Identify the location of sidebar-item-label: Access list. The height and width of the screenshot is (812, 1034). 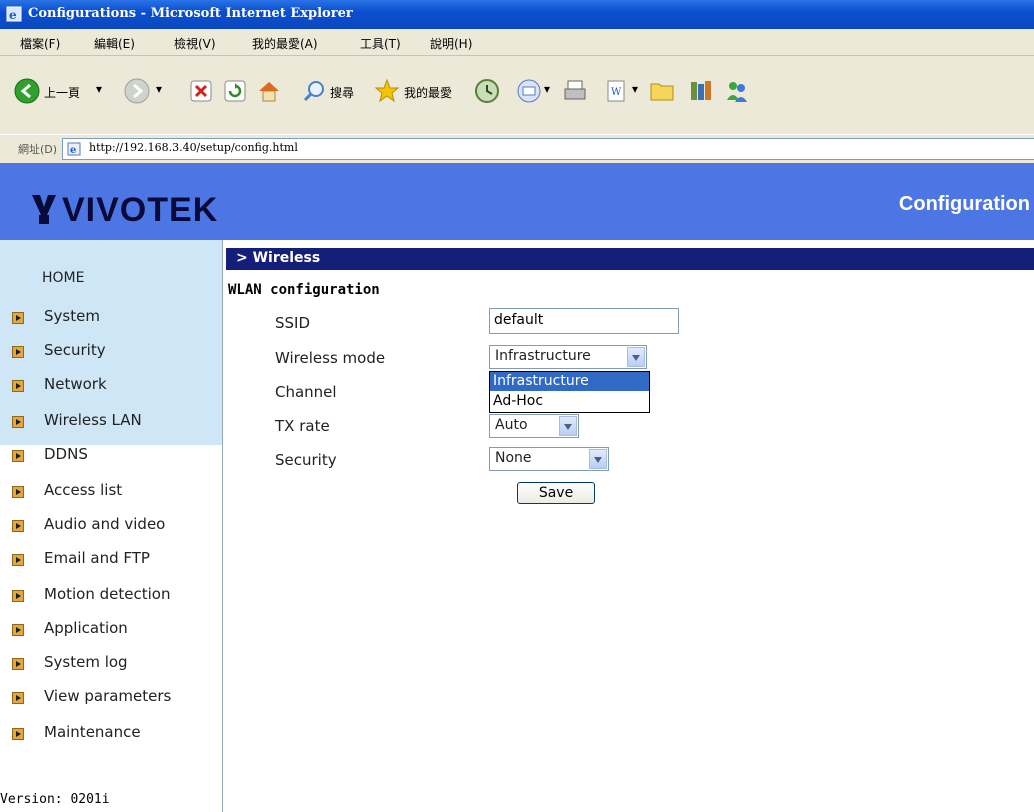
(83, 490).